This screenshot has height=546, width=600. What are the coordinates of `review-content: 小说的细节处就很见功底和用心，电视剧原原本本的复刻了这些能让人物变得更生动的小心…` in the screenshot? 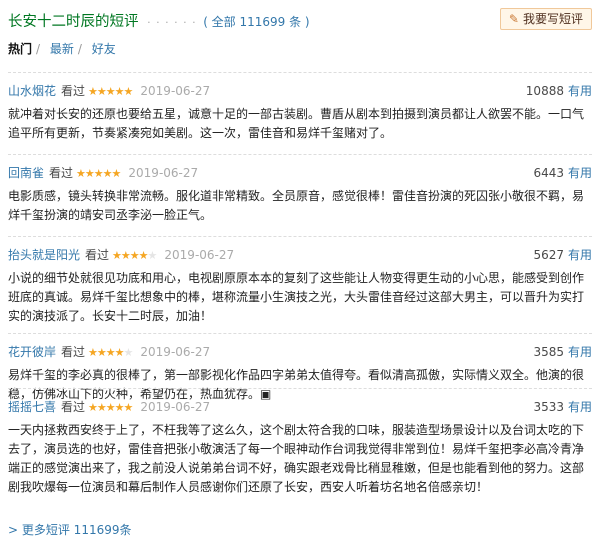 It's located at (296, 297).